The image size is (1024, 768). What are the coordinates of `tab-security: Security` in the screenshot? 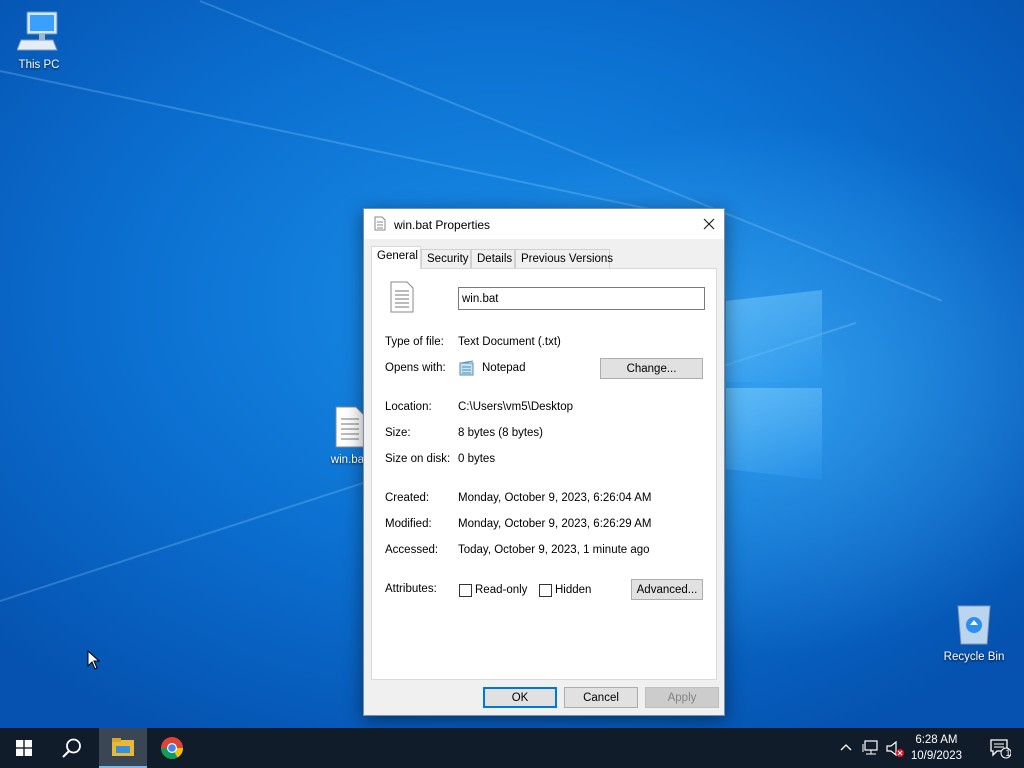 It's located at (446, 259).